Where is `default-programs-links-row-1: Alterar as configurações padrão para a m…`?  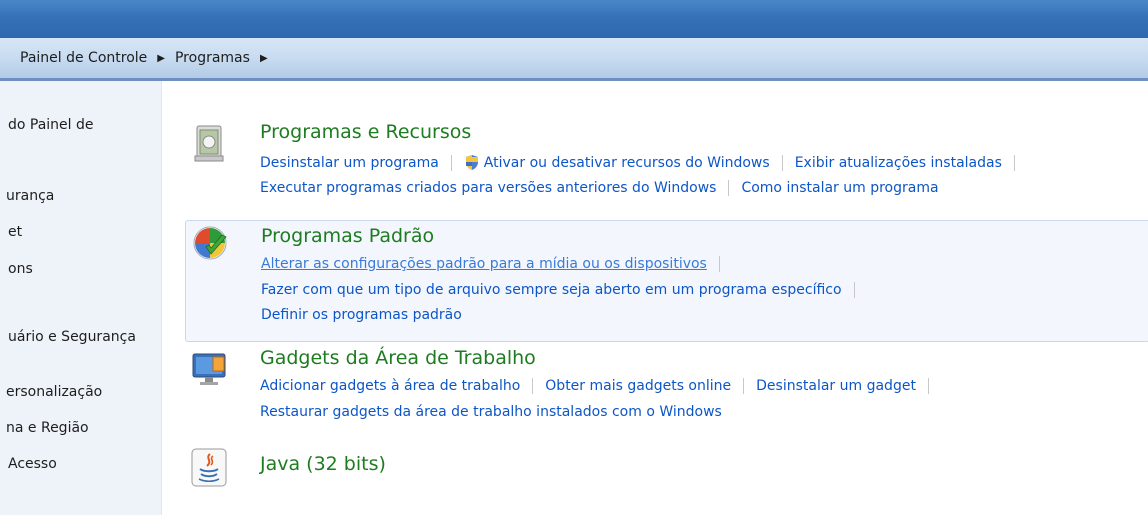 default-programs-links-row-1: Alterar as configurações padrão para a m… is located at coordinates (496, 264).